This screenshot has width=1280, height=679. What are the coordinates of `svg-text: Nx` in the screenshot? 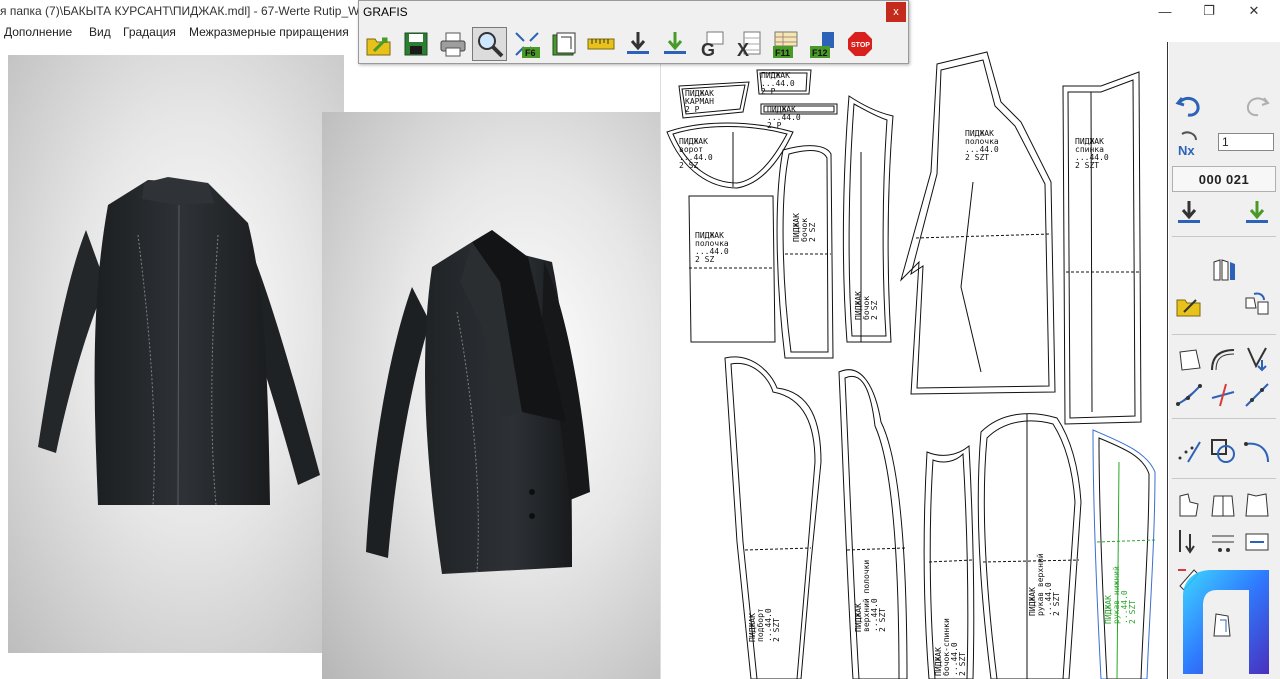 It's located at (1186, 150).